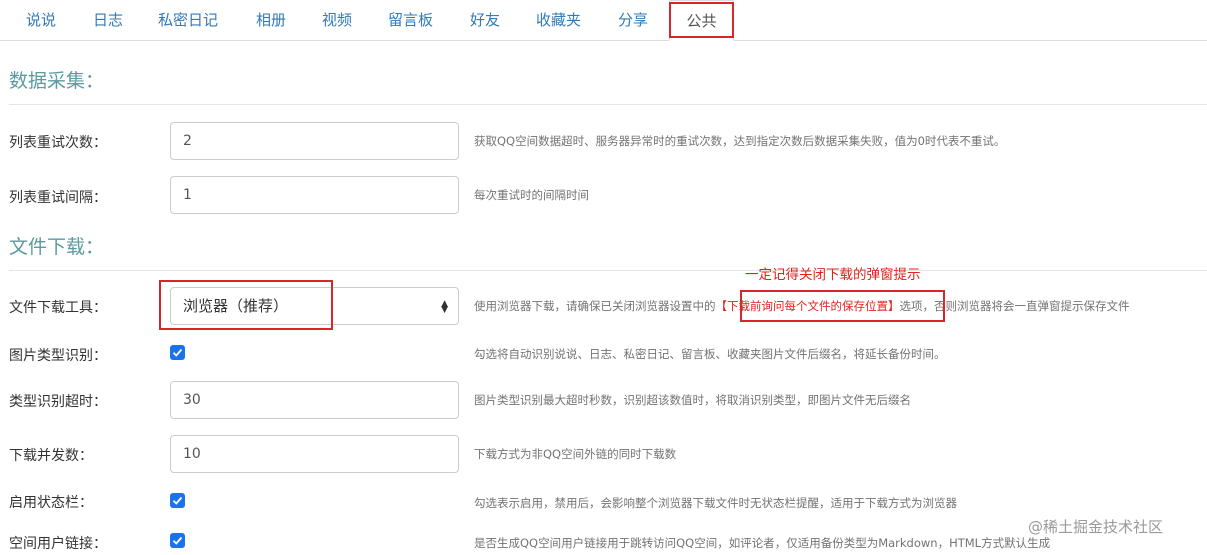 The width and height of the screenshot is (1207, 555). Describe the element at coordinates (833, 275) in the screenshot. I see `annotation-text: 一定记得关闭下载的弹窗提示` at that location.